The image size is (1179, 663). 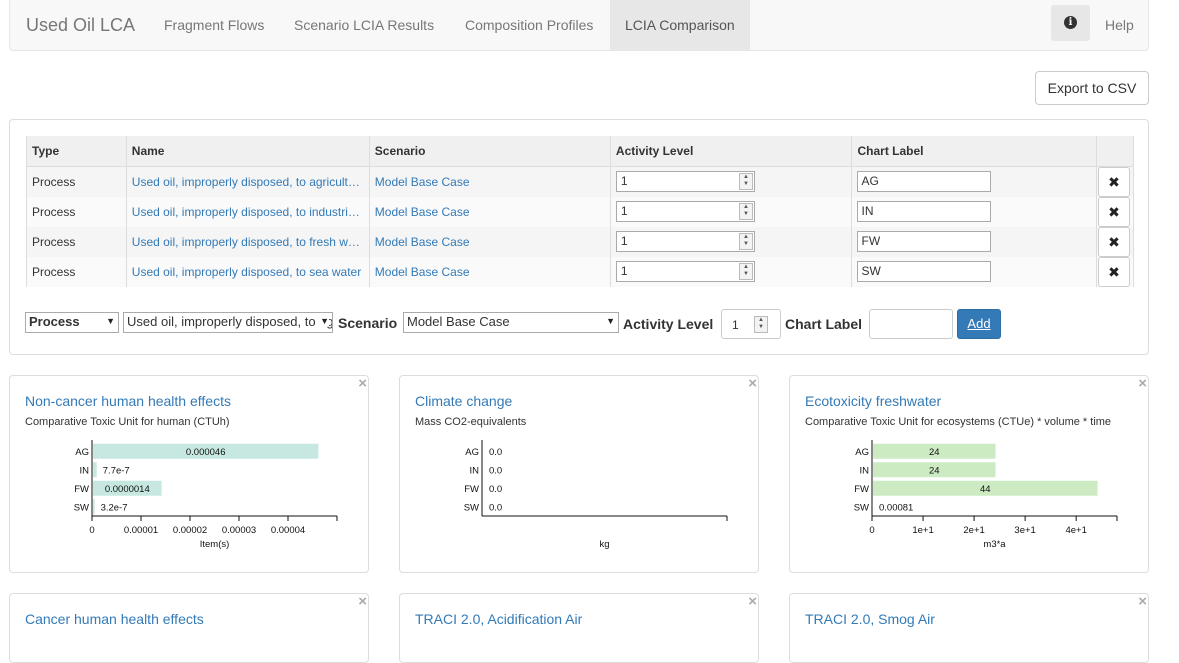 What do you see at coordinates (924, 211) in the screenshot?
I see `chart-label-input: IN` at bounding box center [924, 211].